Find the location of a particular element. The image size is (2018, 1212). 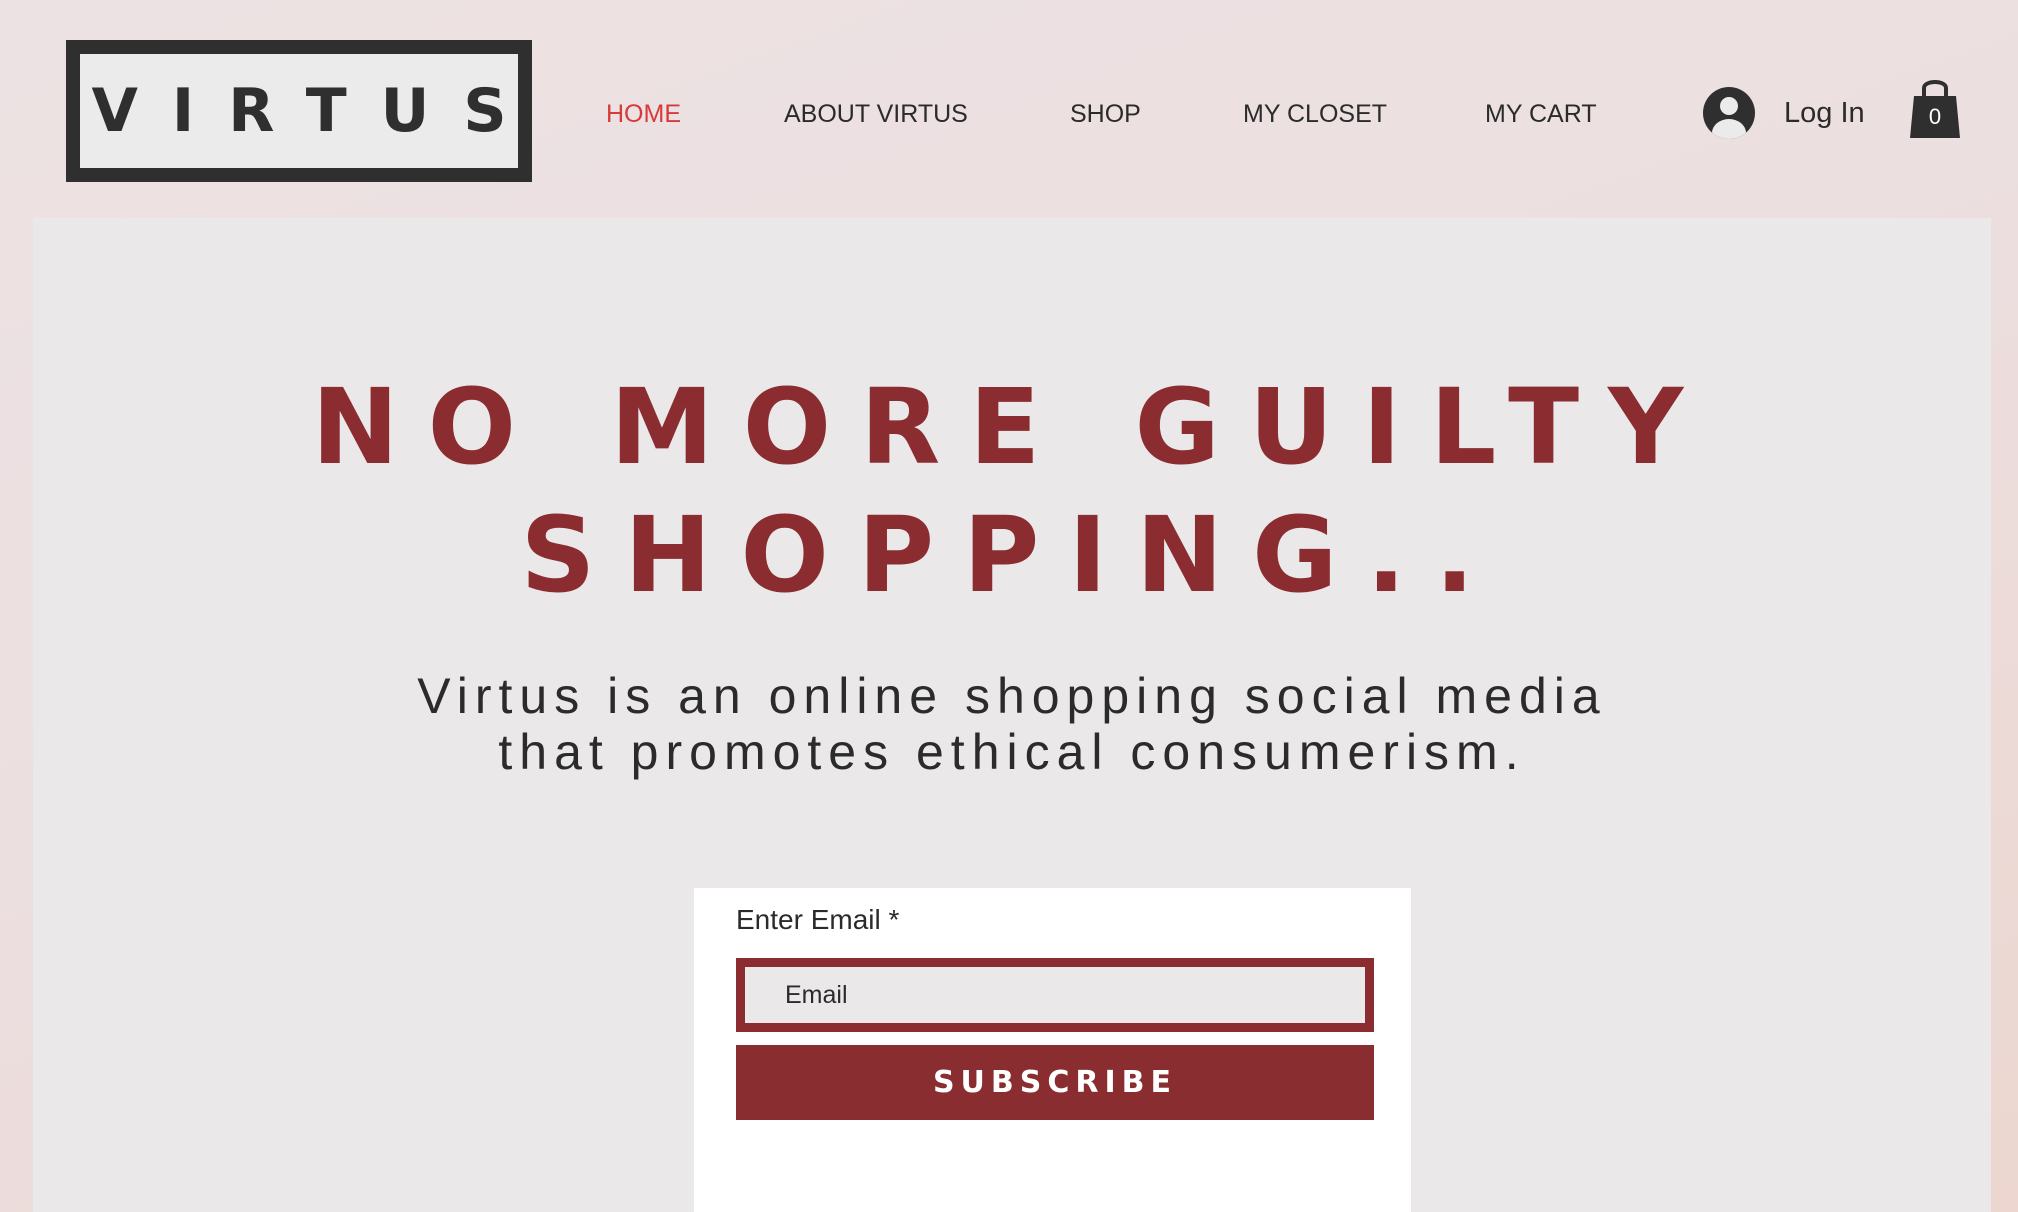

nav-item-my-closet: MY CLOSET is located at coordinates (1315, 114).